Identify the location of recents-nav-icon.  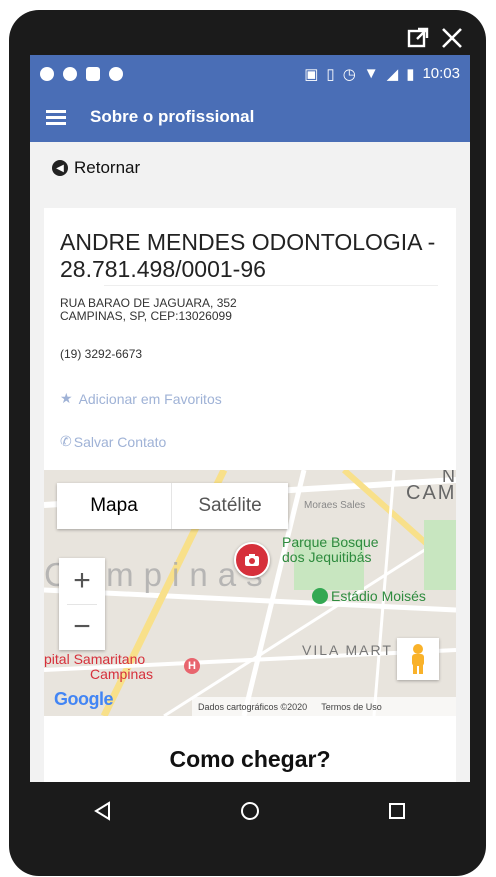
(397, 813).